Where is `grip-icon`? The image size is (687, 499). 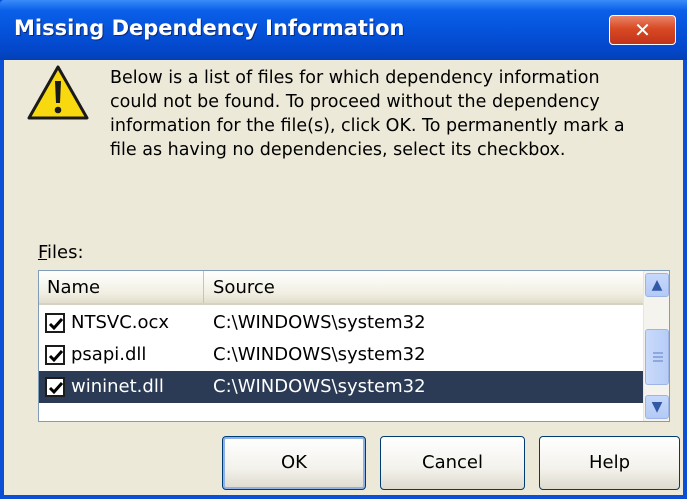 grip-icon is located at coordinates (658, 357).